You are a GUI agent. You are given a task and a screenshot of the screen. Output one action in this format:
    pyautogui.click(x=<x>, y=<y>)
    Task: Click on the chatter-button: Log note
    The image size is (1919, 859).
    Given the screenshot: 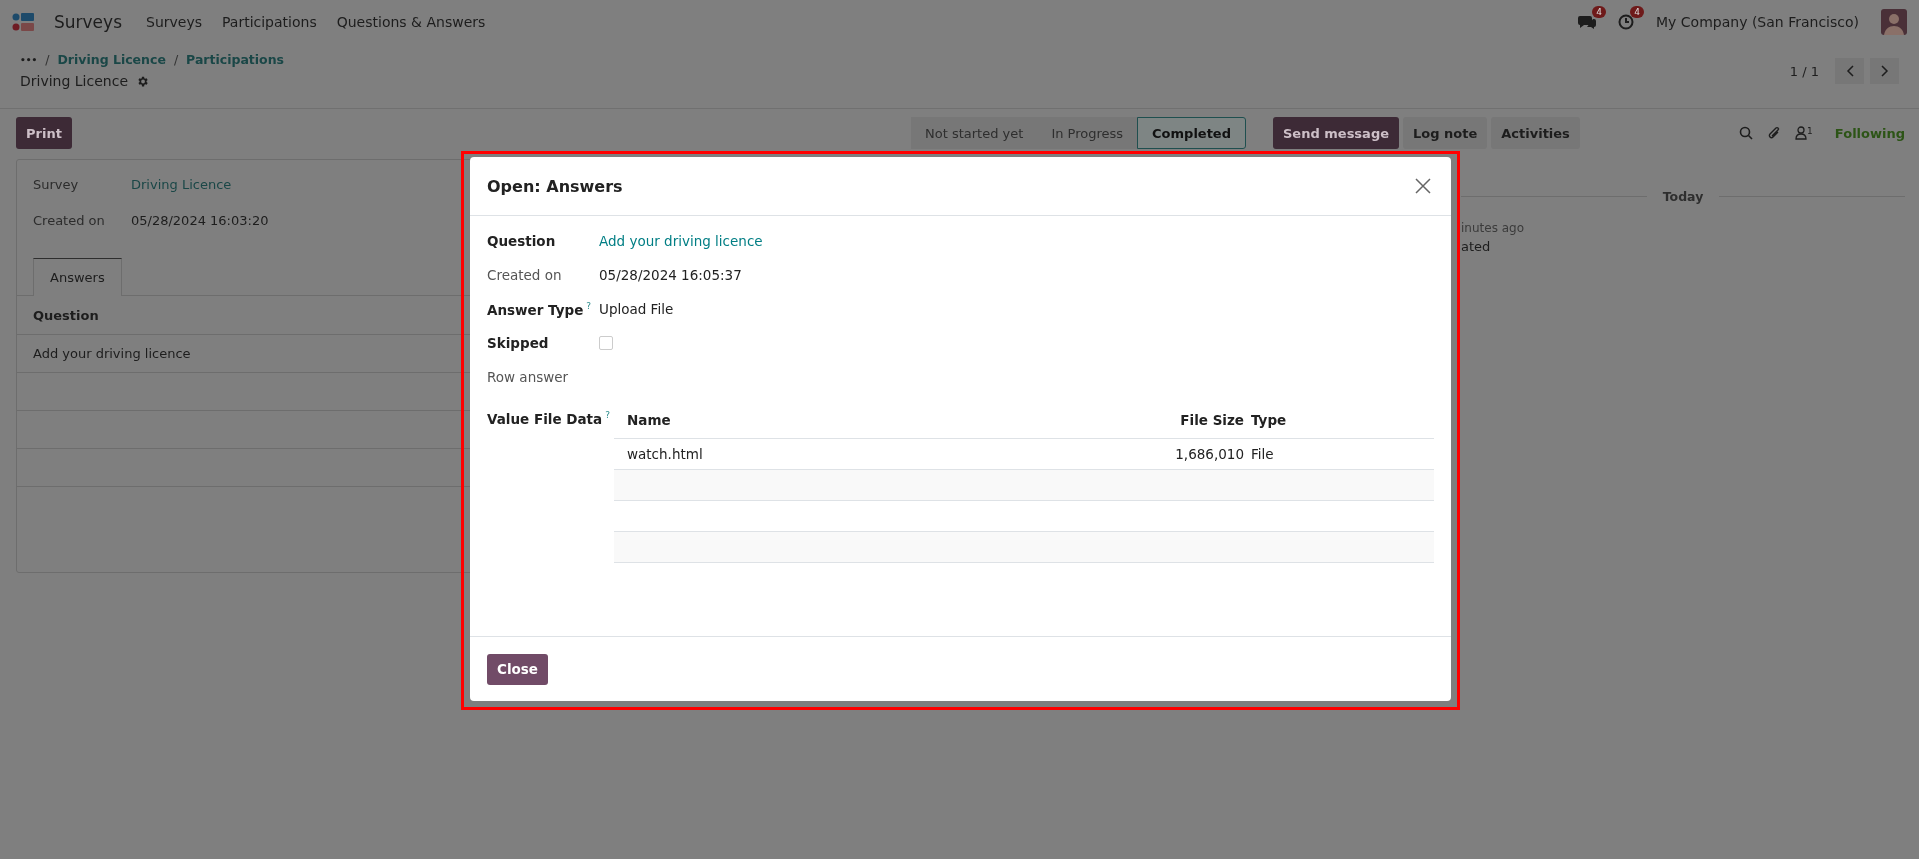 What is the action you would take?
    pyautogui.click(x=1445, y=133)
    